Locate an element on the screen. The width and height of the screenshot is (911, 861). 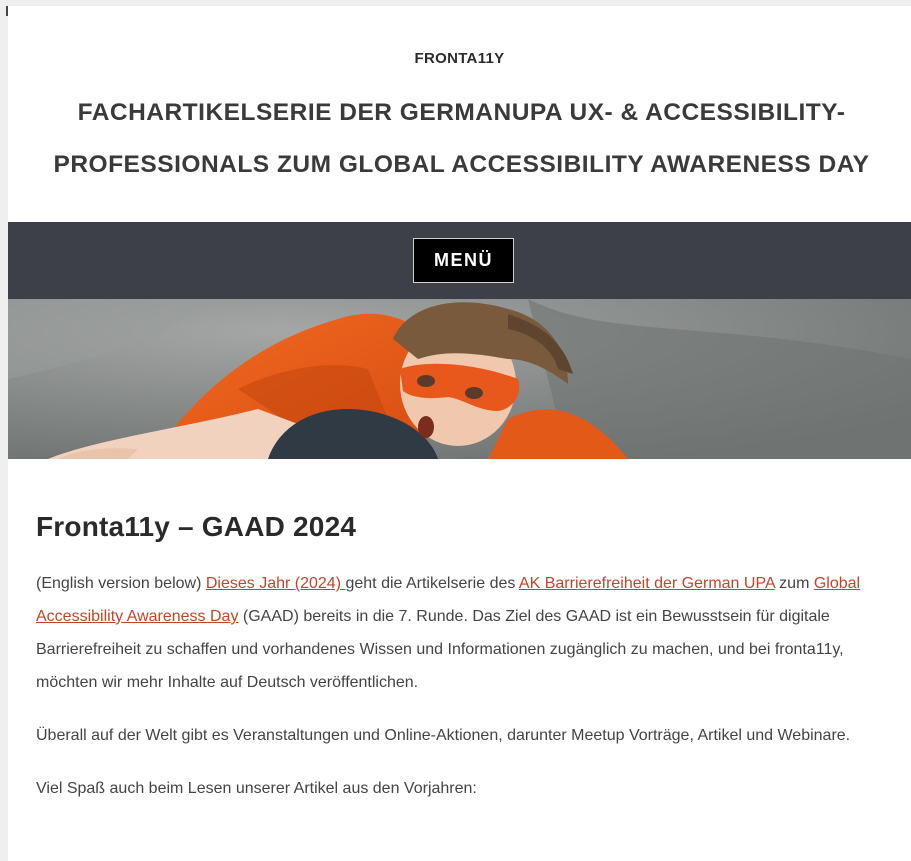
main-navigation: MENÜ is located at coordinates (459, 260).